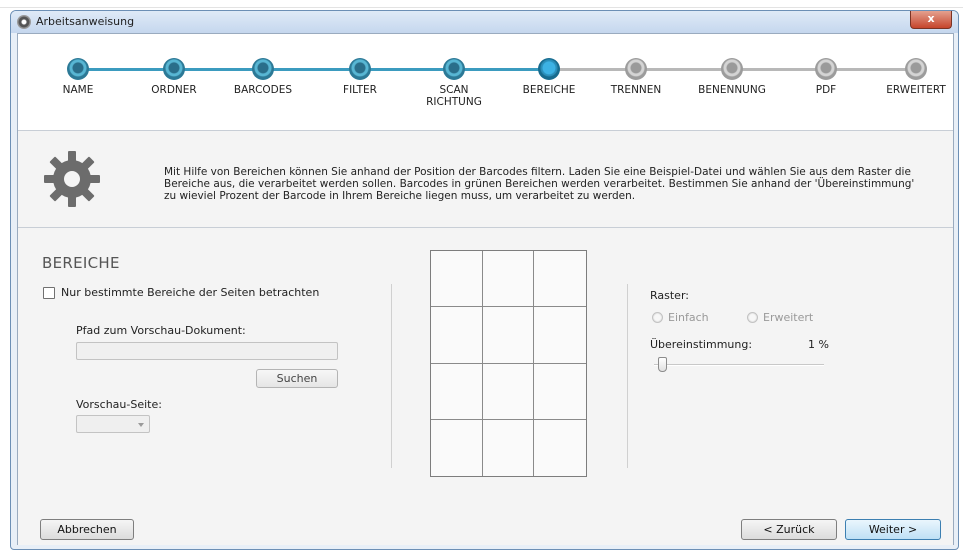 This screenshot has width=963, height=555. What do you see at coordinates (481, 4) in the screenshot?
I see `background-strip` at bounding box center [481, 4].